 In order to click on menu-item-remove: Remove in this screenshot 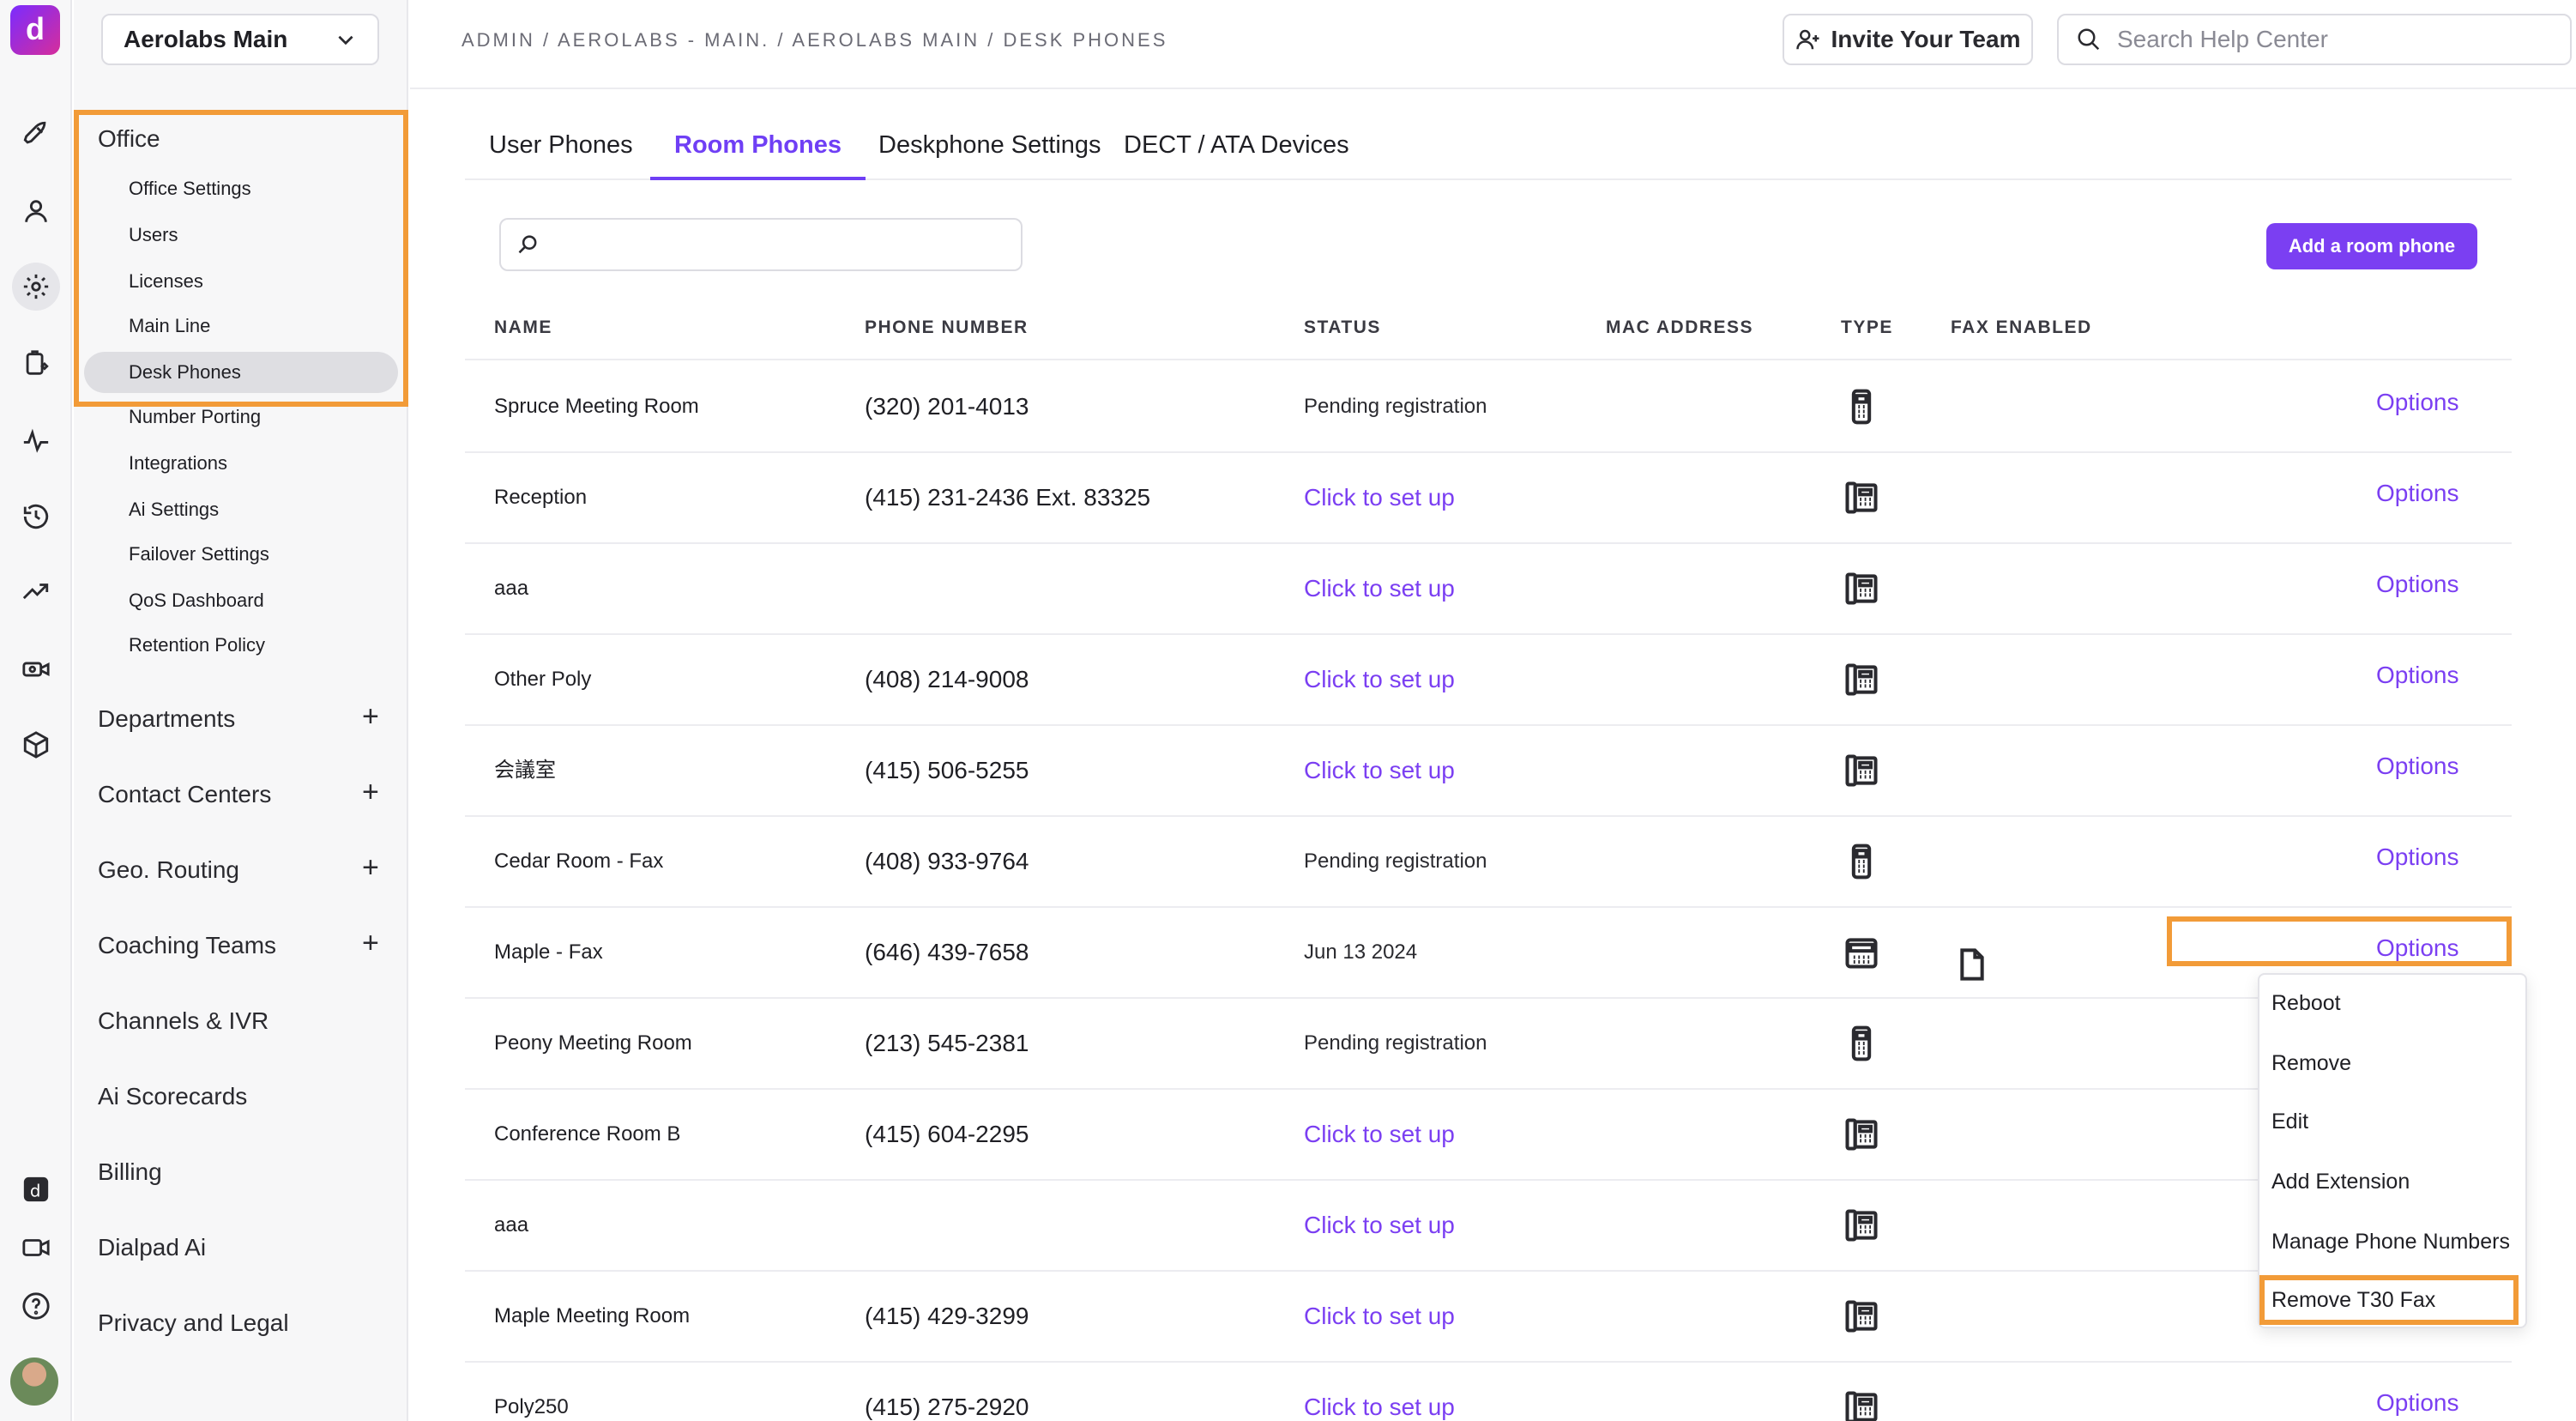, I will do `click(2311, 1063)`.